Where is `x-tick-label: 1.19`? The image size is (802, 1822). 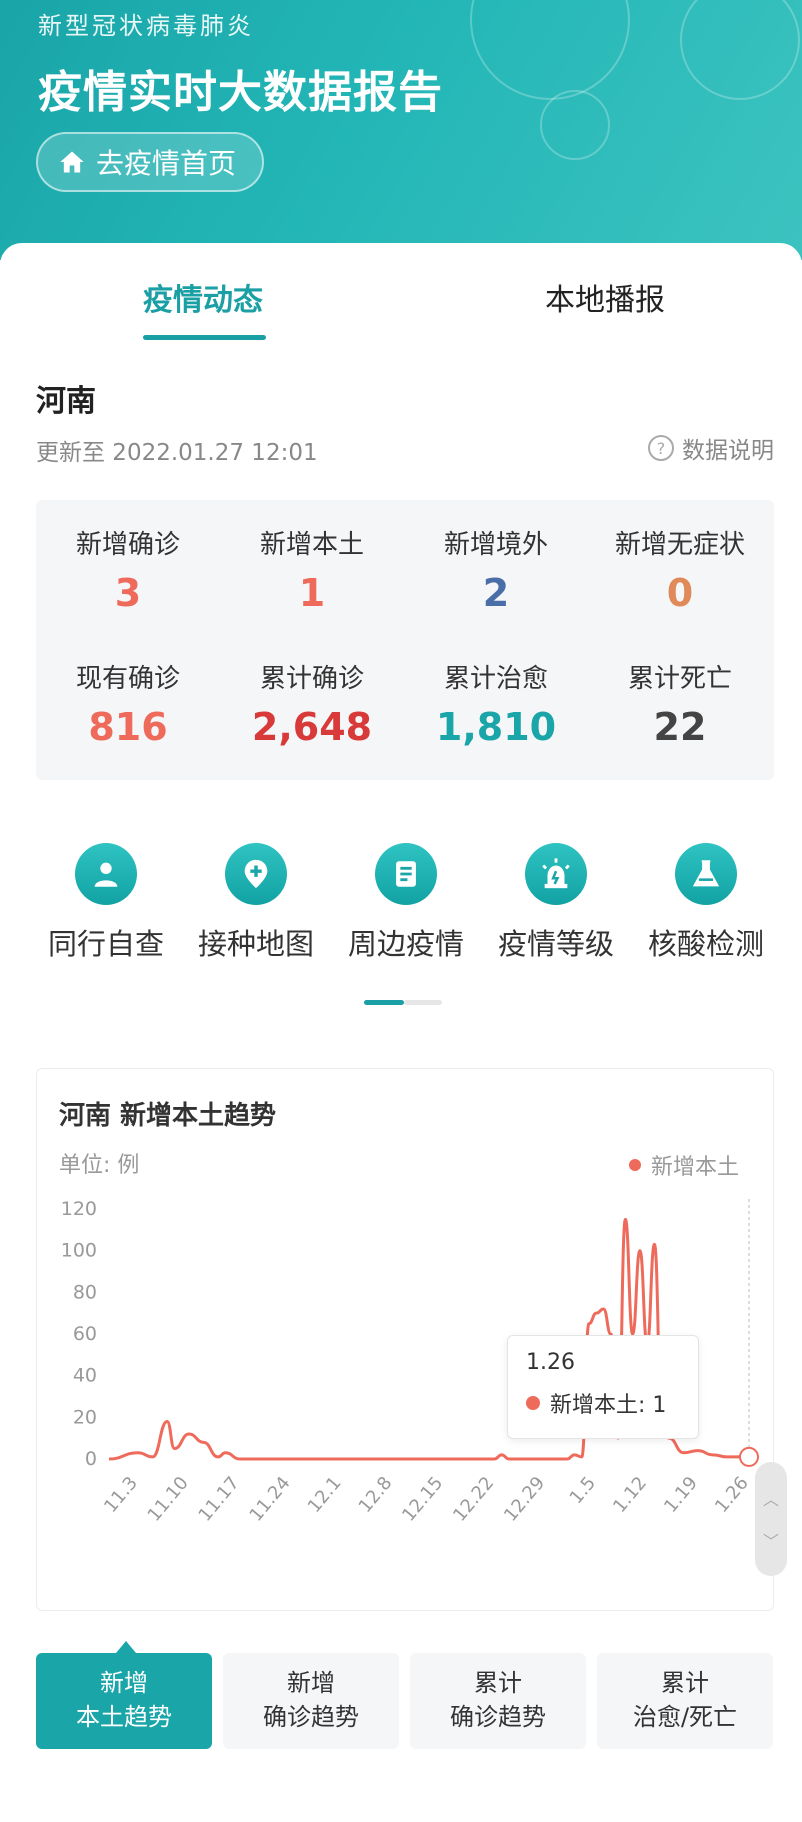
x-tick-label: 1.19 is located at coordinates (681, 1495).